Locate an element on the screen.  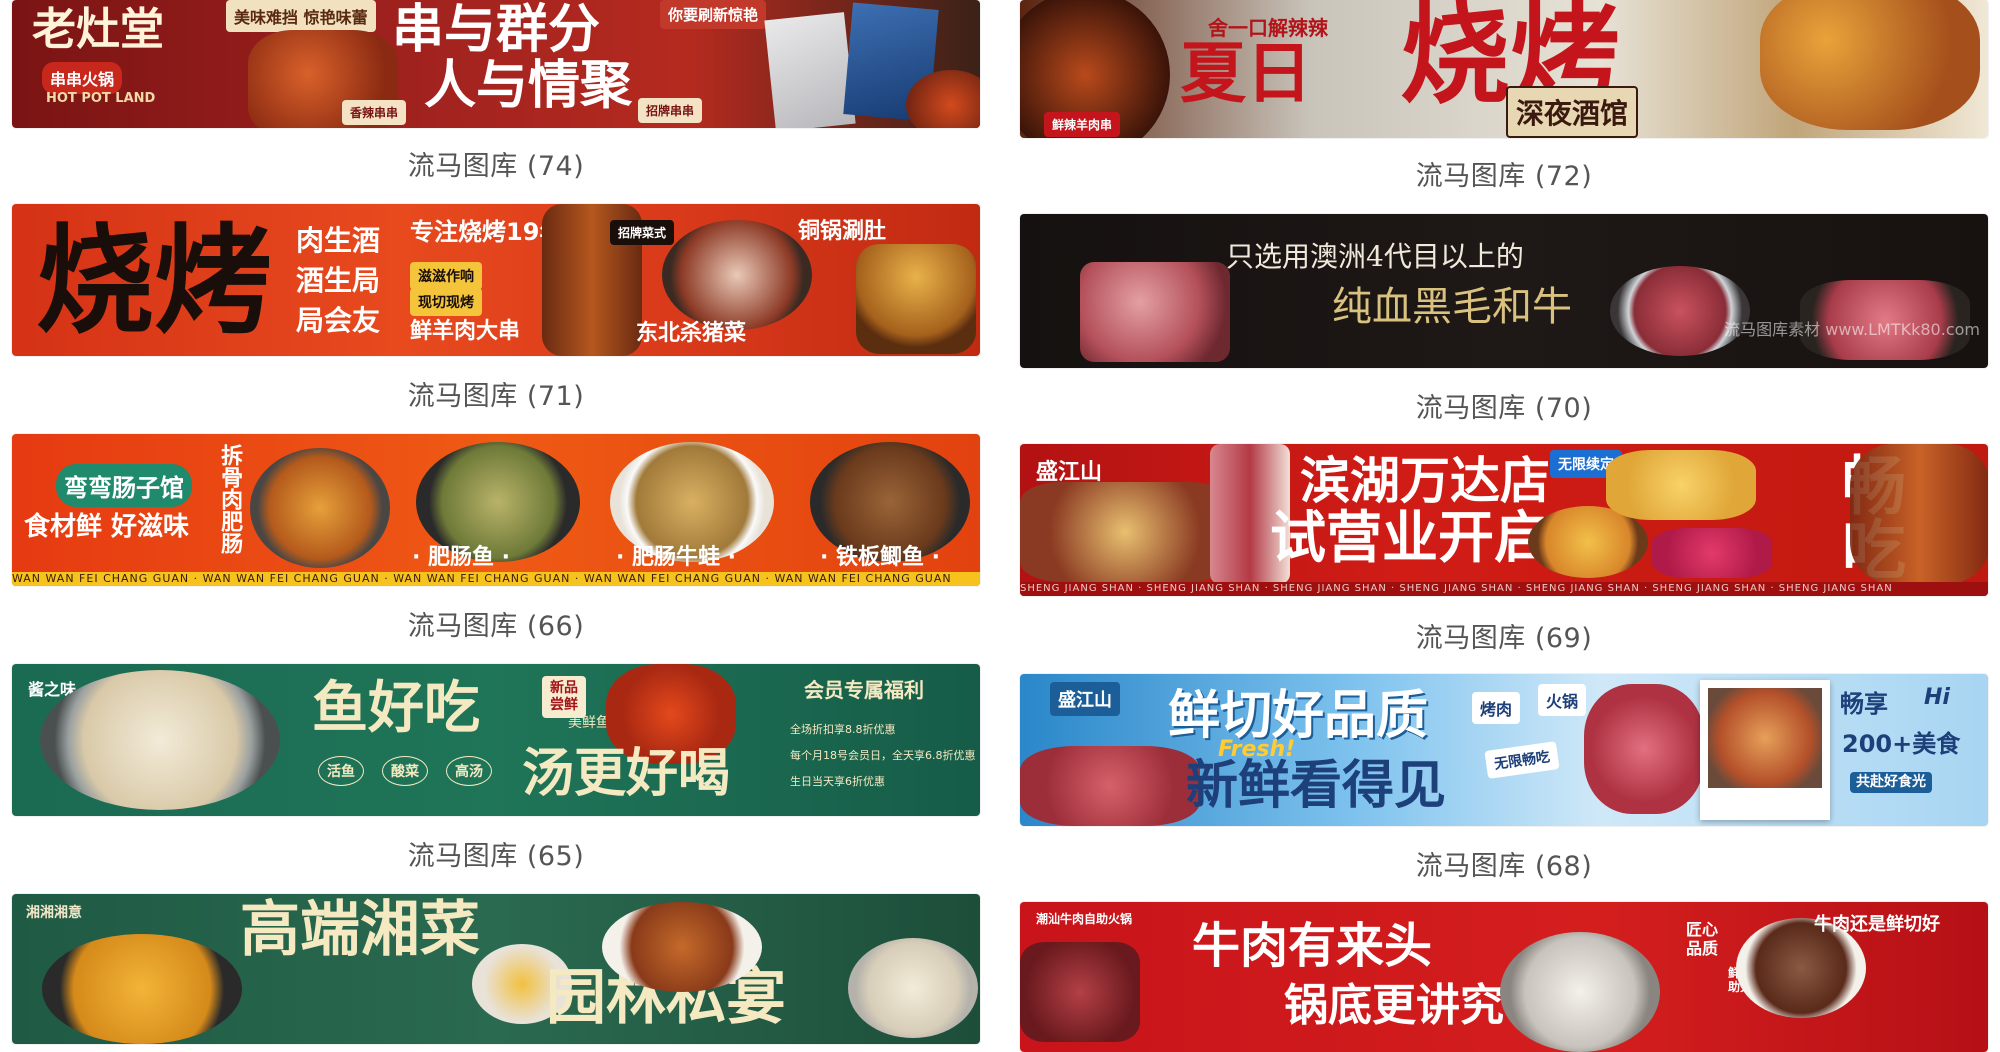
banner-headline: 试营业开启 is located at coordinates (1410, 538).